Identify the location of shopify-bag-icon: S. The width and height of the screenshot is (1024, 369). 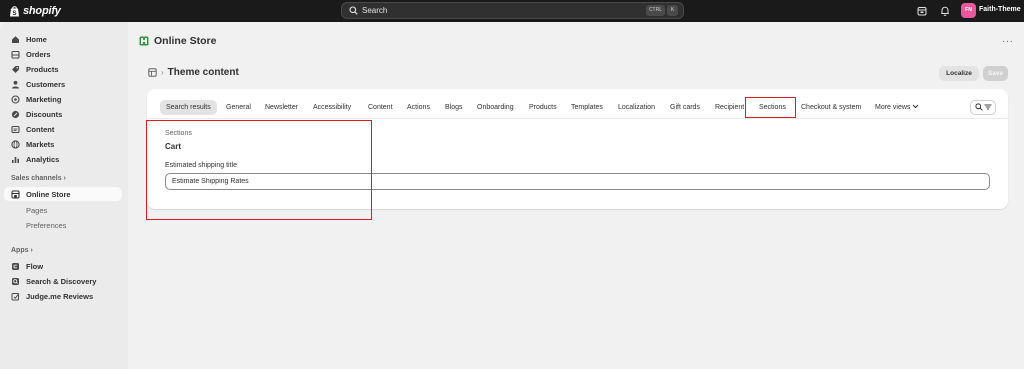
(14, 11).